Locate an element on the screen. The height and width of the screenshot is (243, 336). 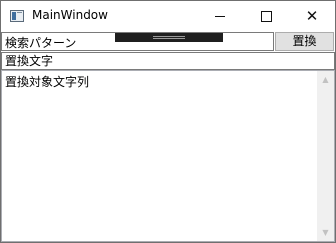
app-icon is located at coordinates (17, 16).